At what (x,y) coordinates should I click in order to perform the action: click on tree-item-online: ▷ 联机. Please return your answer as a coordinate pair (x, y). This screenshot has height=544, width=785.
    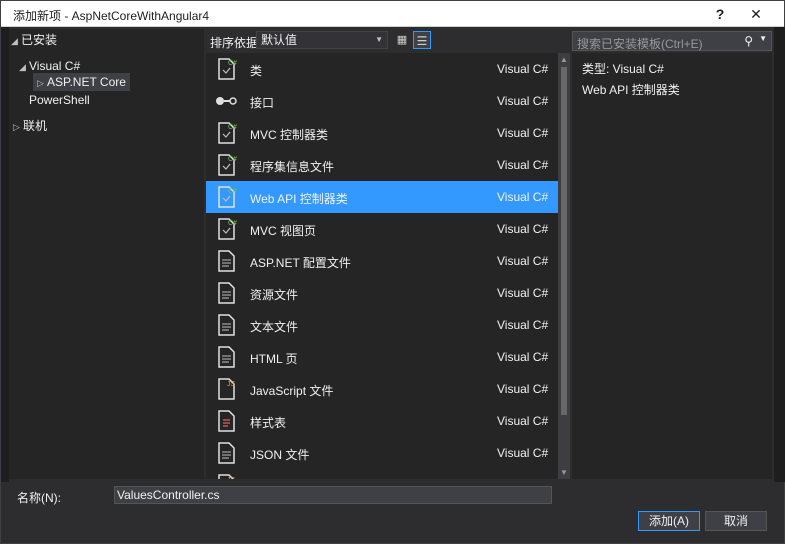
    Looking at the image, I should click on (30, 126).